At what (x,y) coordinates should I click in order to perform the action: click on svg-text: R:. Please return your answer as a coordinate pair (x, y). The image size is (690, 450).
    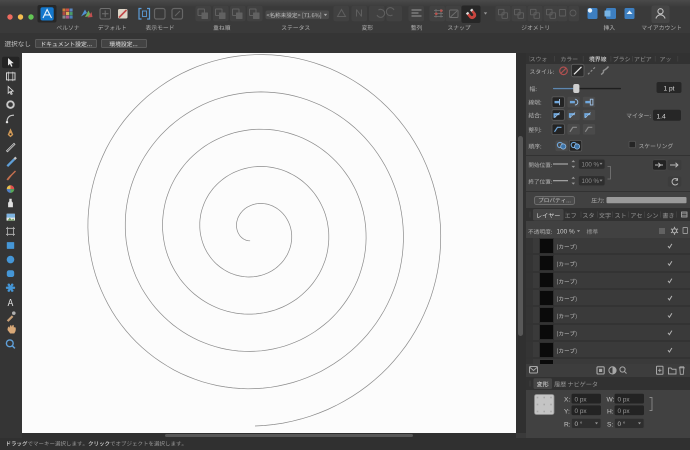
    Looking at the image, I should click on (567, 424).